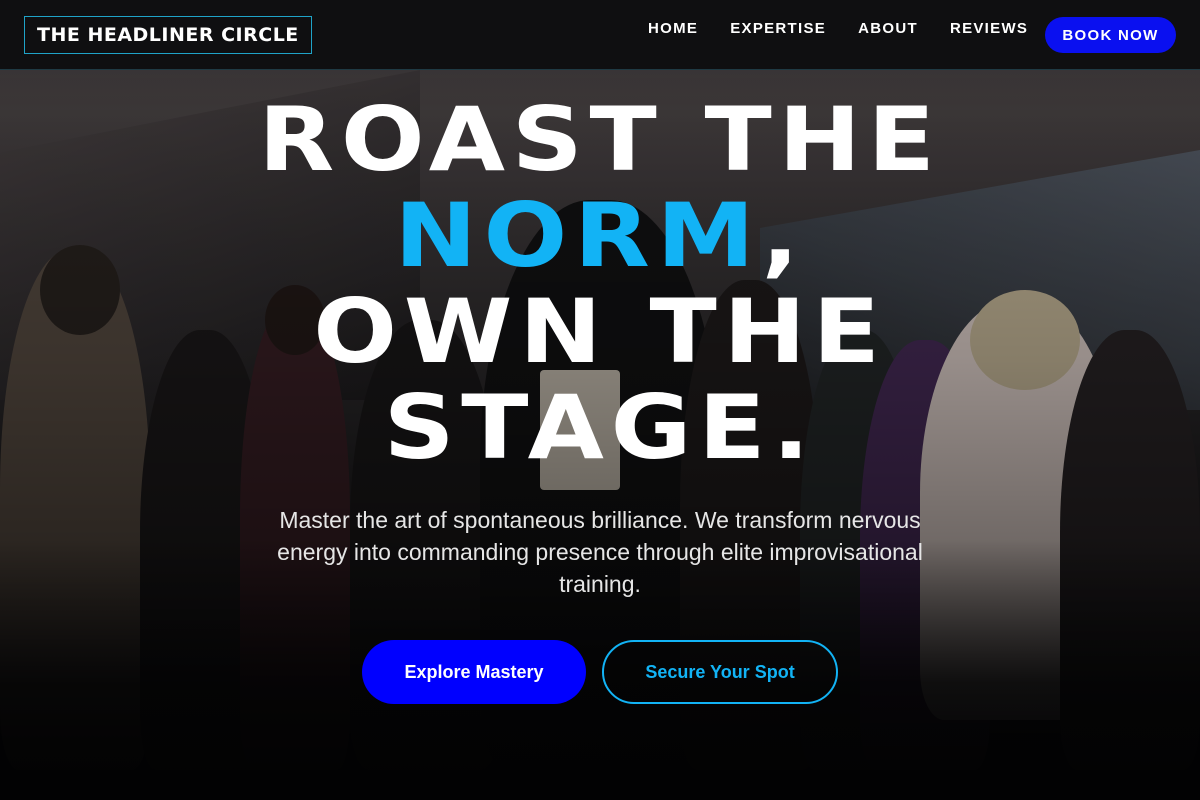 The width and height of the screenshot is (1200, 800). What do you see at coordinates (778, 28) in the screenshot?
I see `nav-expertise-link: EXPERTISE` at bounding box center [778, 28].